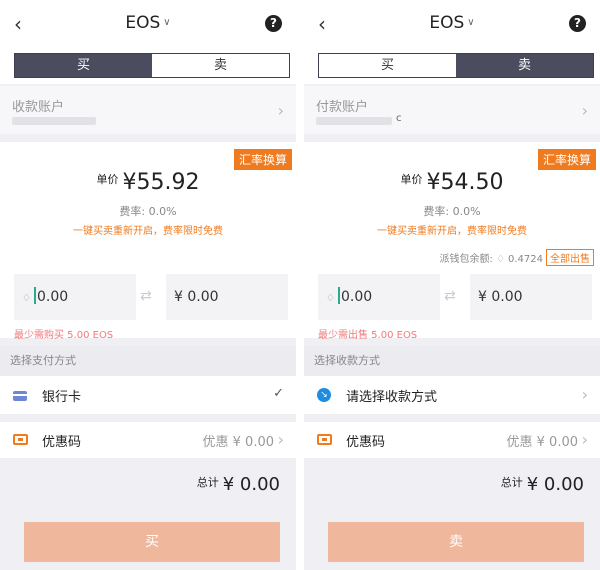 This screenshot has width=600, height=570. Describe the element at coordinates (399, 118) in the screenshot. I see `account-suffix: c` at that location.